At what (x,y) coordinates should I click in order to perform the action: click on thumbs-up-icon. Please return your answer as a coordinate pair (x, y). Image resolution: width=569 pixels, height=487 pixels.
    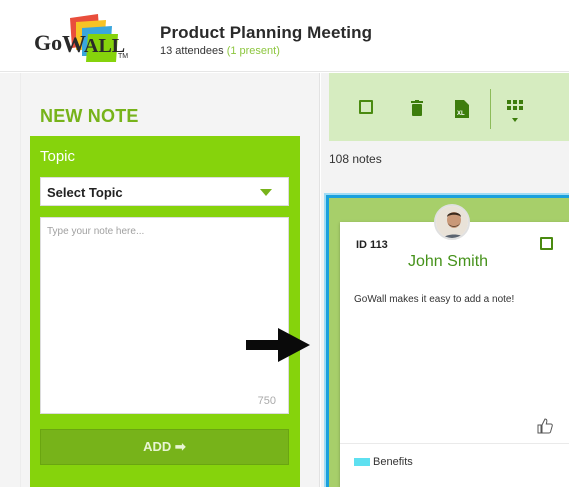
    Looking at the image, I should click on (545, 426).